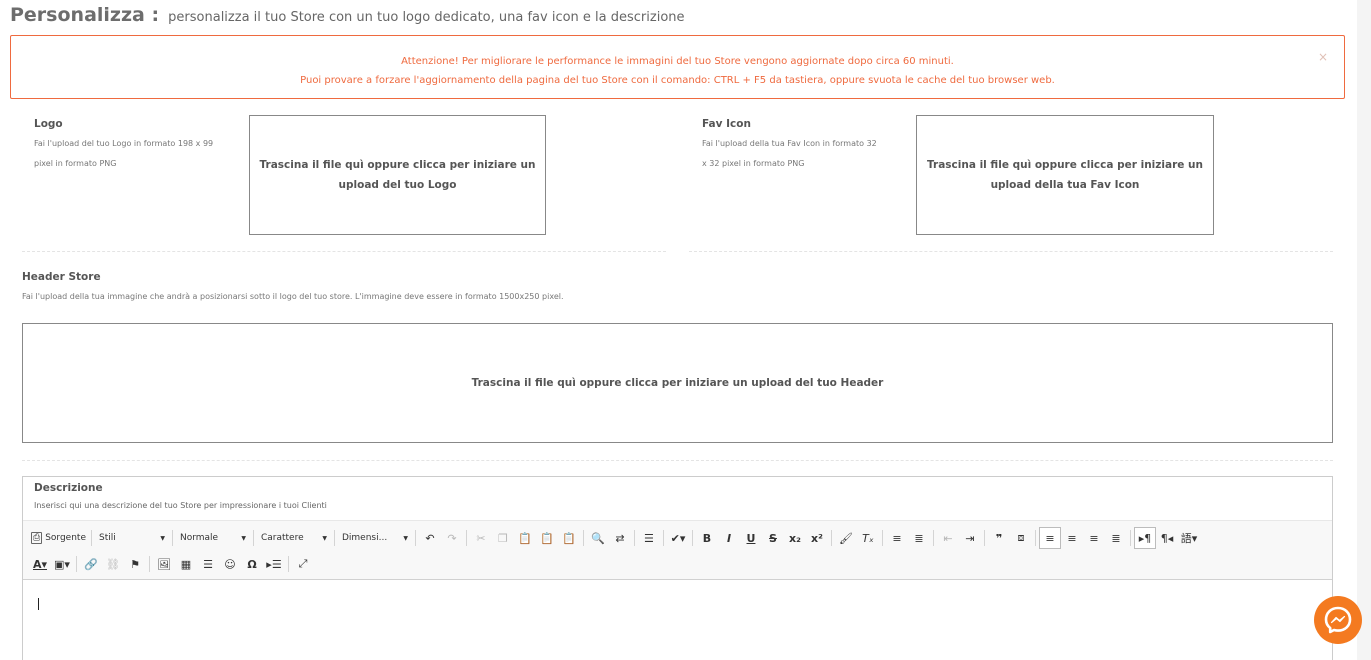  Describe the element at coordinates (817, 538) in the screenshot. I see `superscript-icon: x²` at that location.